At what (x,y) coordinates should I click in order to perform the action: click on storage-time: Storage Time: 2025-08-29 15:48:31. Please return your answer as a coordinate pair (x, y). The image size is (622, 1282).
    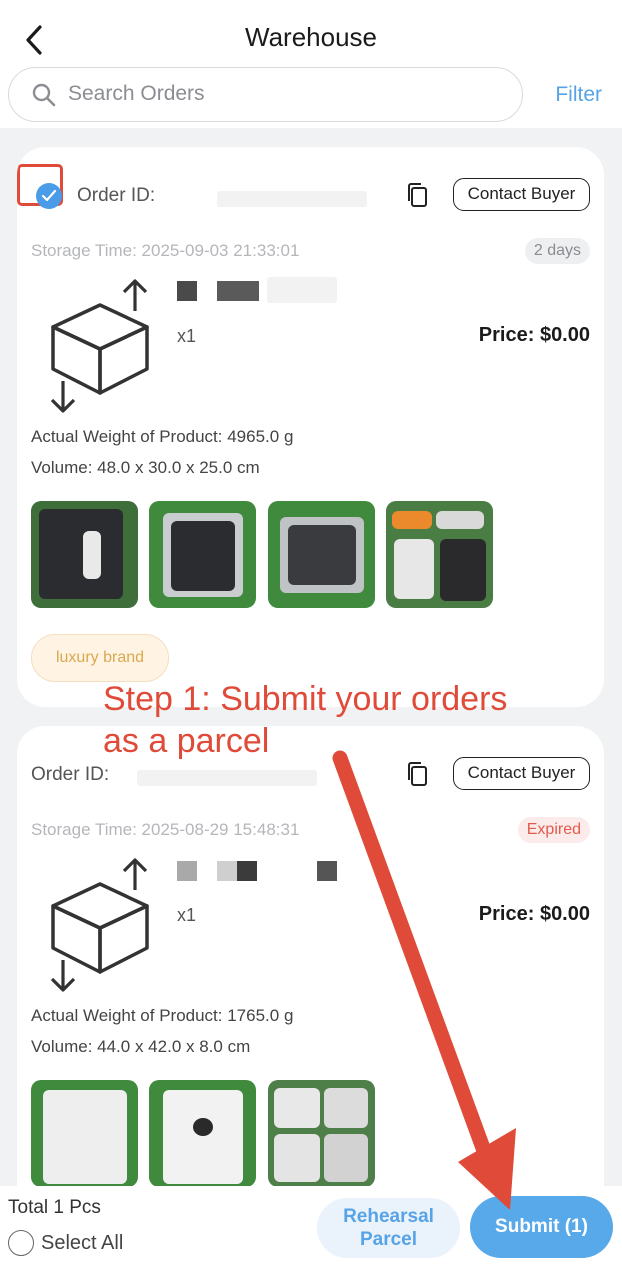
    Looking at the image, I should click on (165, 829).